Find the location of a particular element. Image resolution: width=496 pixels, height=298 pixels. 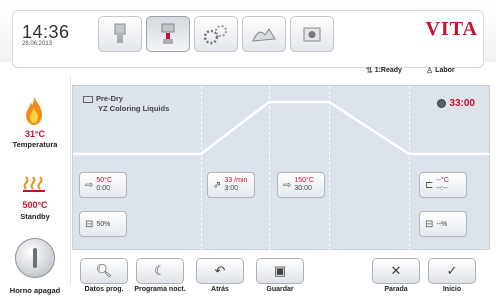

furnace-mode-button is located at coordinates (120, 34).